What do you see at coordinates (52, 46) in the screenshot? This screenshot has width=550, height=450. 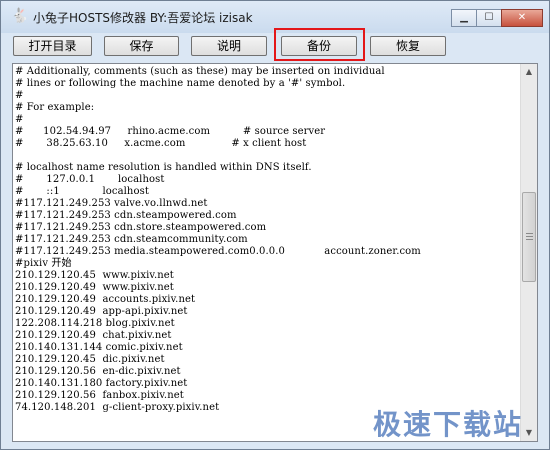 I see `open-directory-button: 打开目录` at bounding box center [52, 46].